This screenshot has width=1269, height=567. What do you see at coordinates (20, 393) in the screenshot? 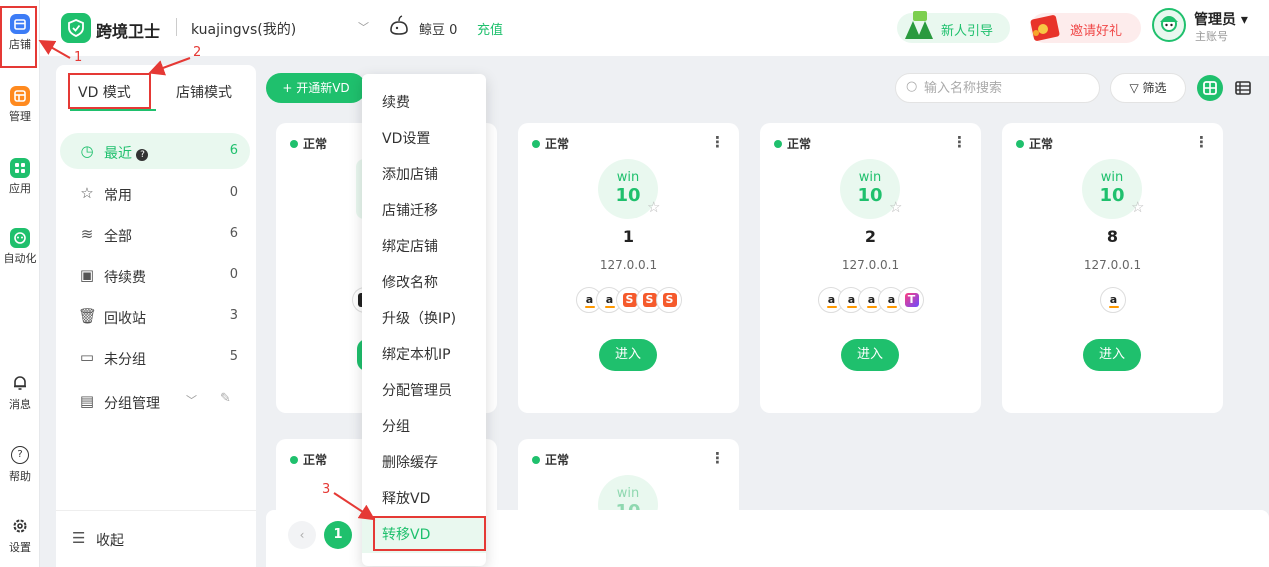
I see `rail-item-messages: 消息` at bounding box center [20, 393].